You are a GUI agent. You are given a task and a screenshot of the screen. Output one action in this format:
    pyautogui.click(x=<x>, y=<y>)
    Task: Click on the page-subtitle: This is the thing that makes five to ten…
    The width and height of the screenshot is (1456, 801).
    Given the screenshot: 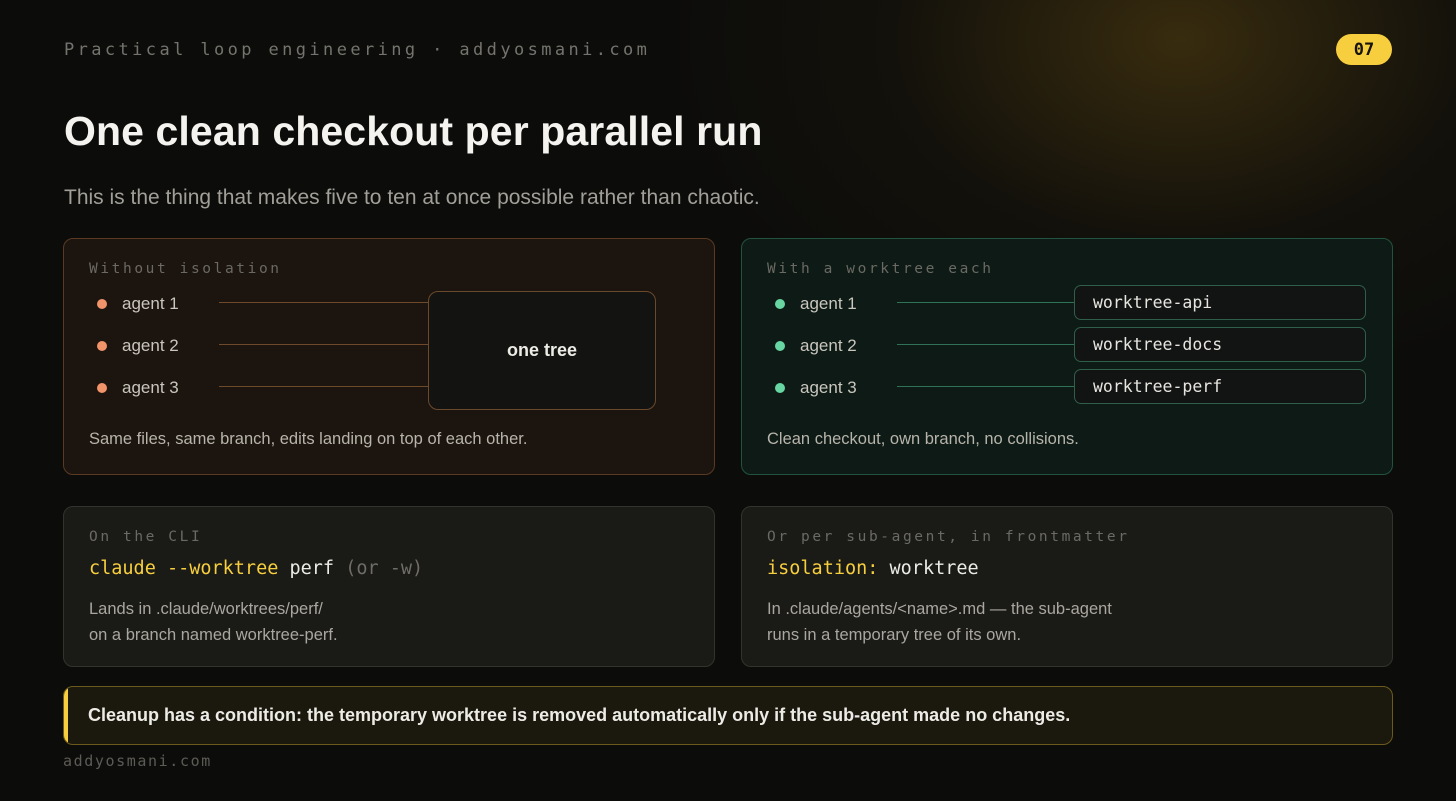 What is the action you would take?
    pyautogui.click(x=412, y=197)
    